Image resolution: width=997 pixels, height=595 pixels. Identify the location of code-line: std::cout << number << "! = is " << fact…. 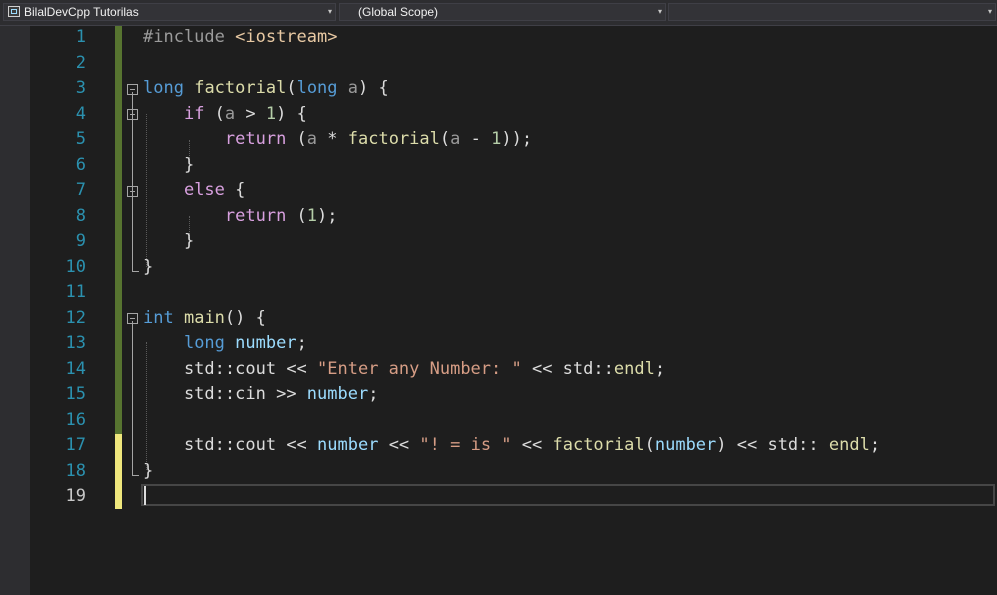
(511, 446).